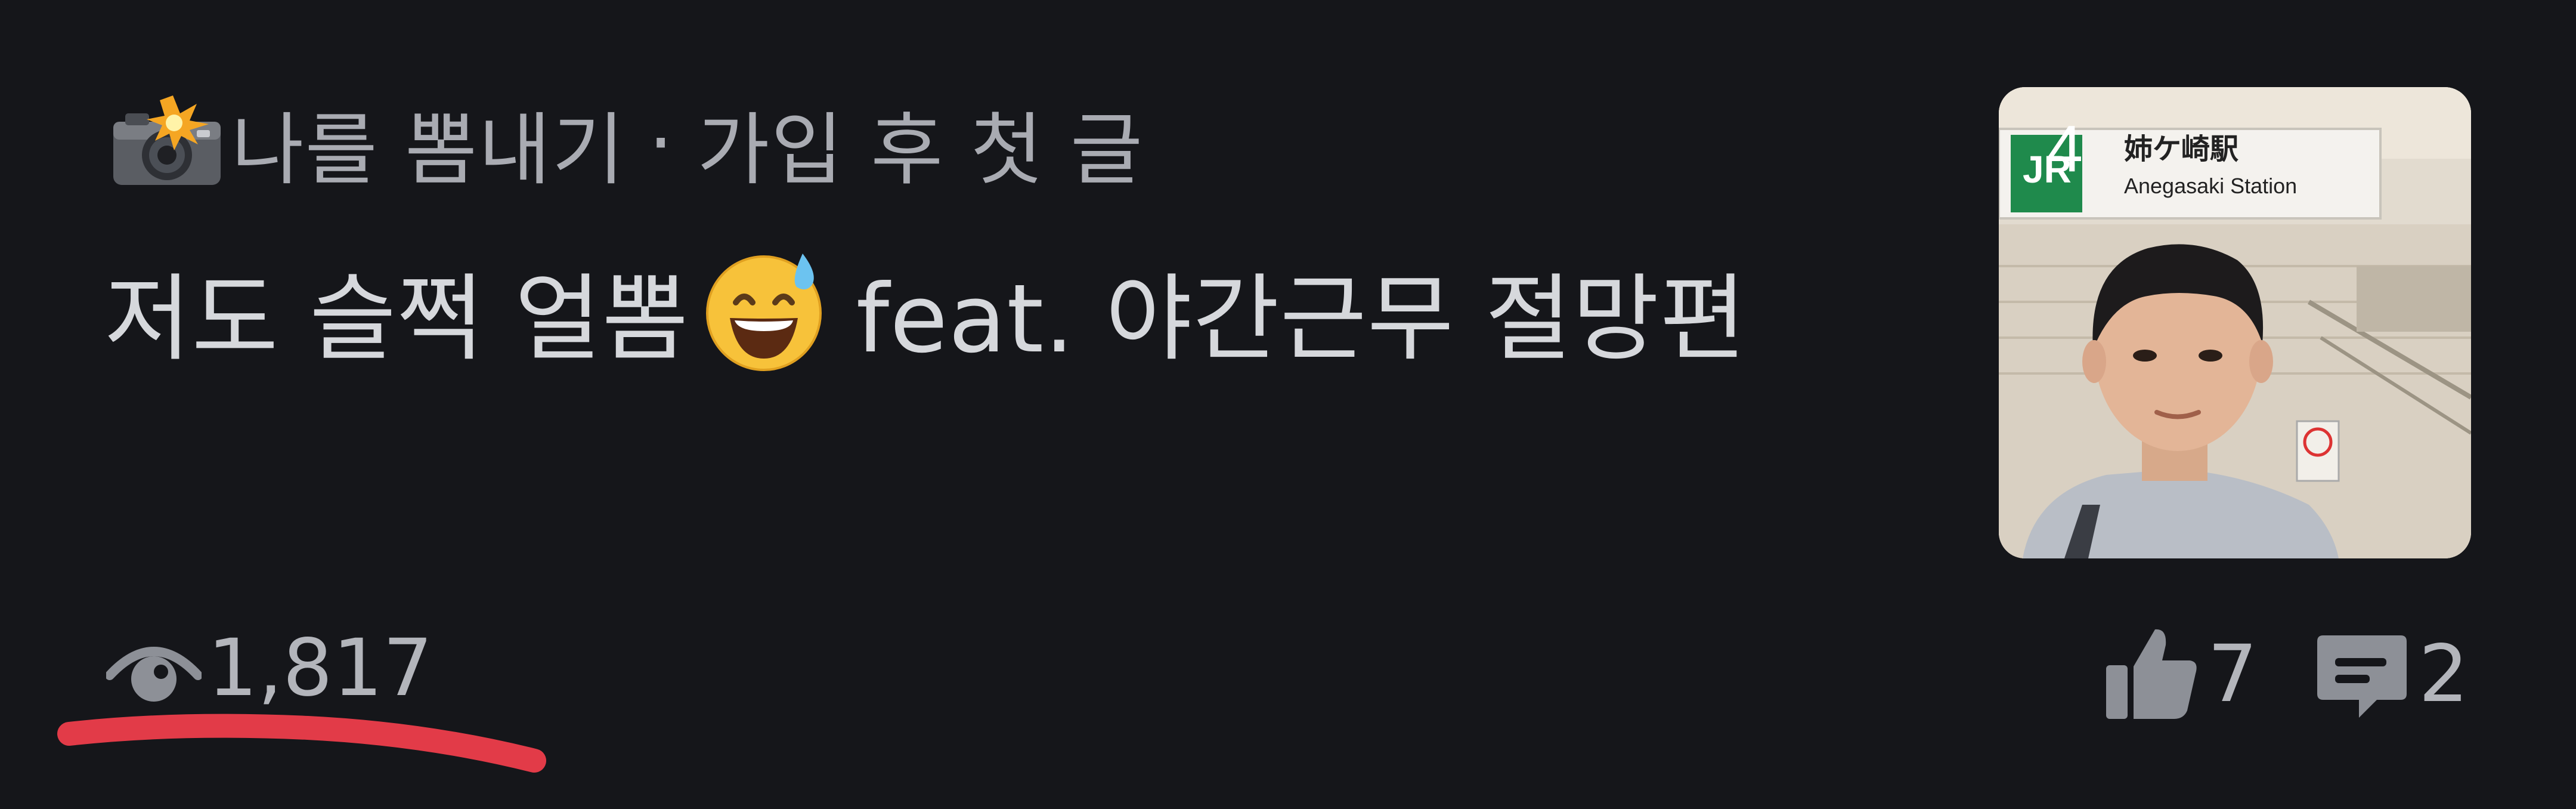 The image size is (2576, 809). I want to click on post-thumbnail: JR 姉ケ崎駅 Anegasaki Station 4, so click(2235, 322).